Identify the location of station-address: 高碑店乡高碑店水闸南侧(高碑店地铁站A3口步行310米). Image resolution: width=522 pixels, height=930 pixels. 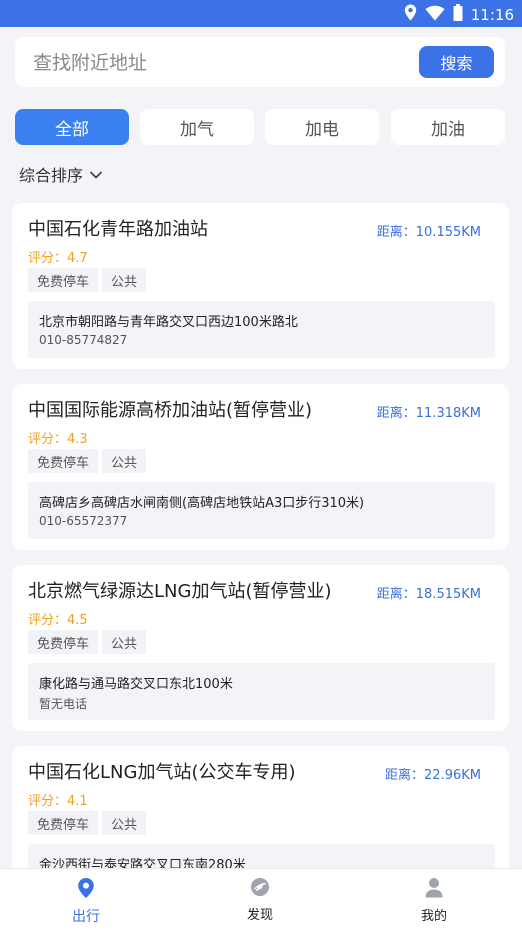
(202, 503).